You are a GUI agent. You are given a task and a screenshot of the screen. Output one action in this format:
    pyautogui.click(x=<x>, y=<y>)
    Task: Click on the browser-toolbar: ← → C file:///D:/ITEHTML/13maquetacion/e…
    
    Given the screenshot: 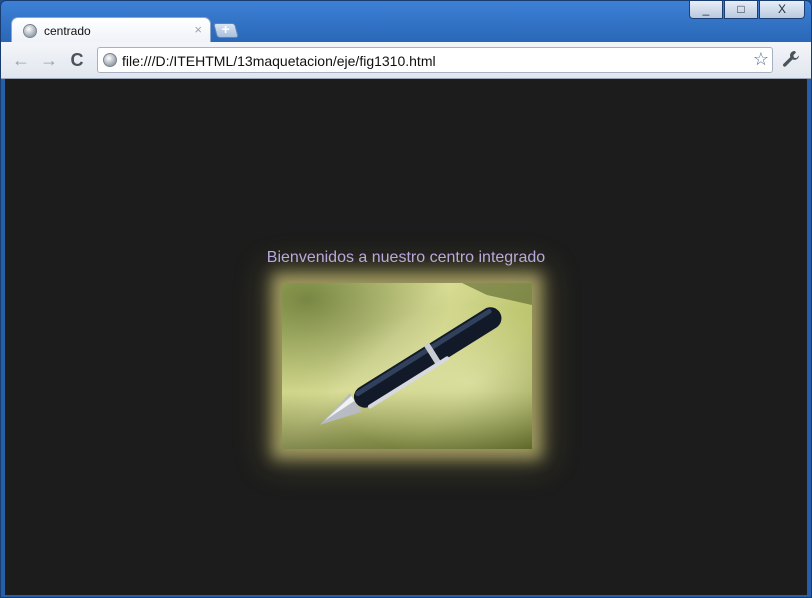 What is the action you would take?
    pyautogui.click(x=406, y=60)
    